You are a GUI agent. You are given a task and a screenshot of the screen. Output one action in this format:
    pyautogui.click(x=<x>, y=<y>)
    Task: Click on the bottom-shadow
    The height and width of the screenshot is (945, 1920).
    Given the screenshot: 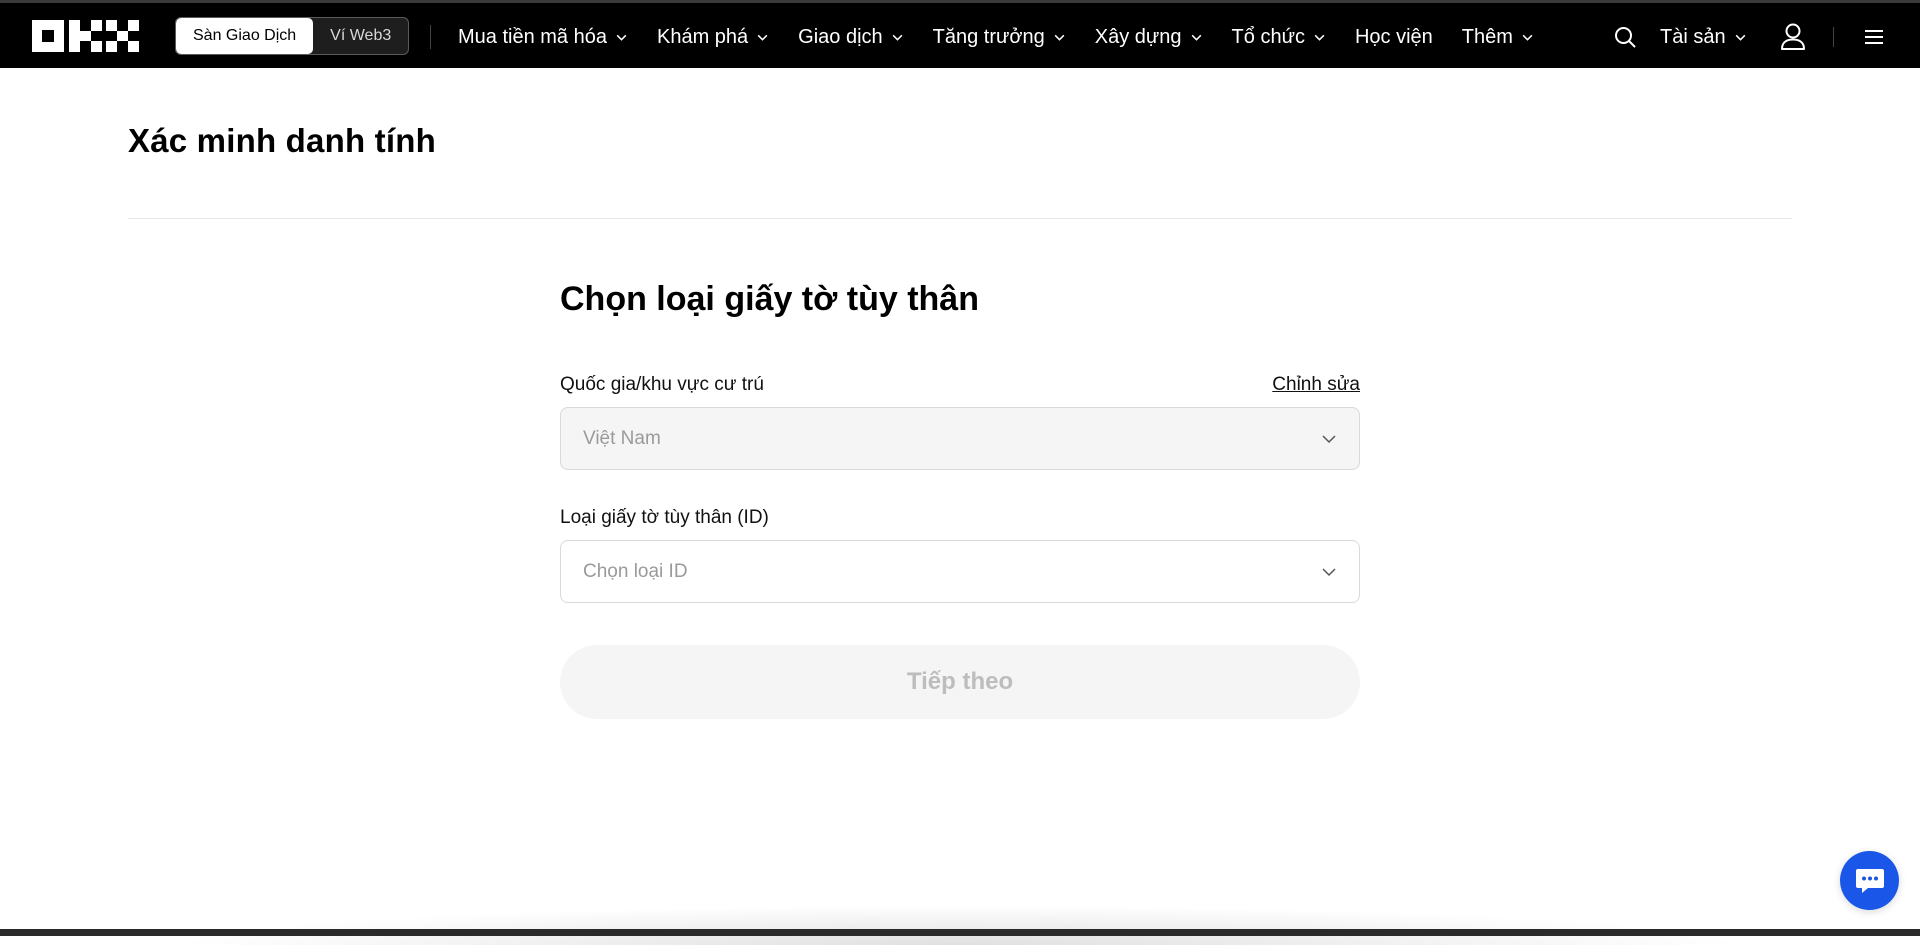 What is the action you would take?
    pyautogui.click(x=960, y=925)
    